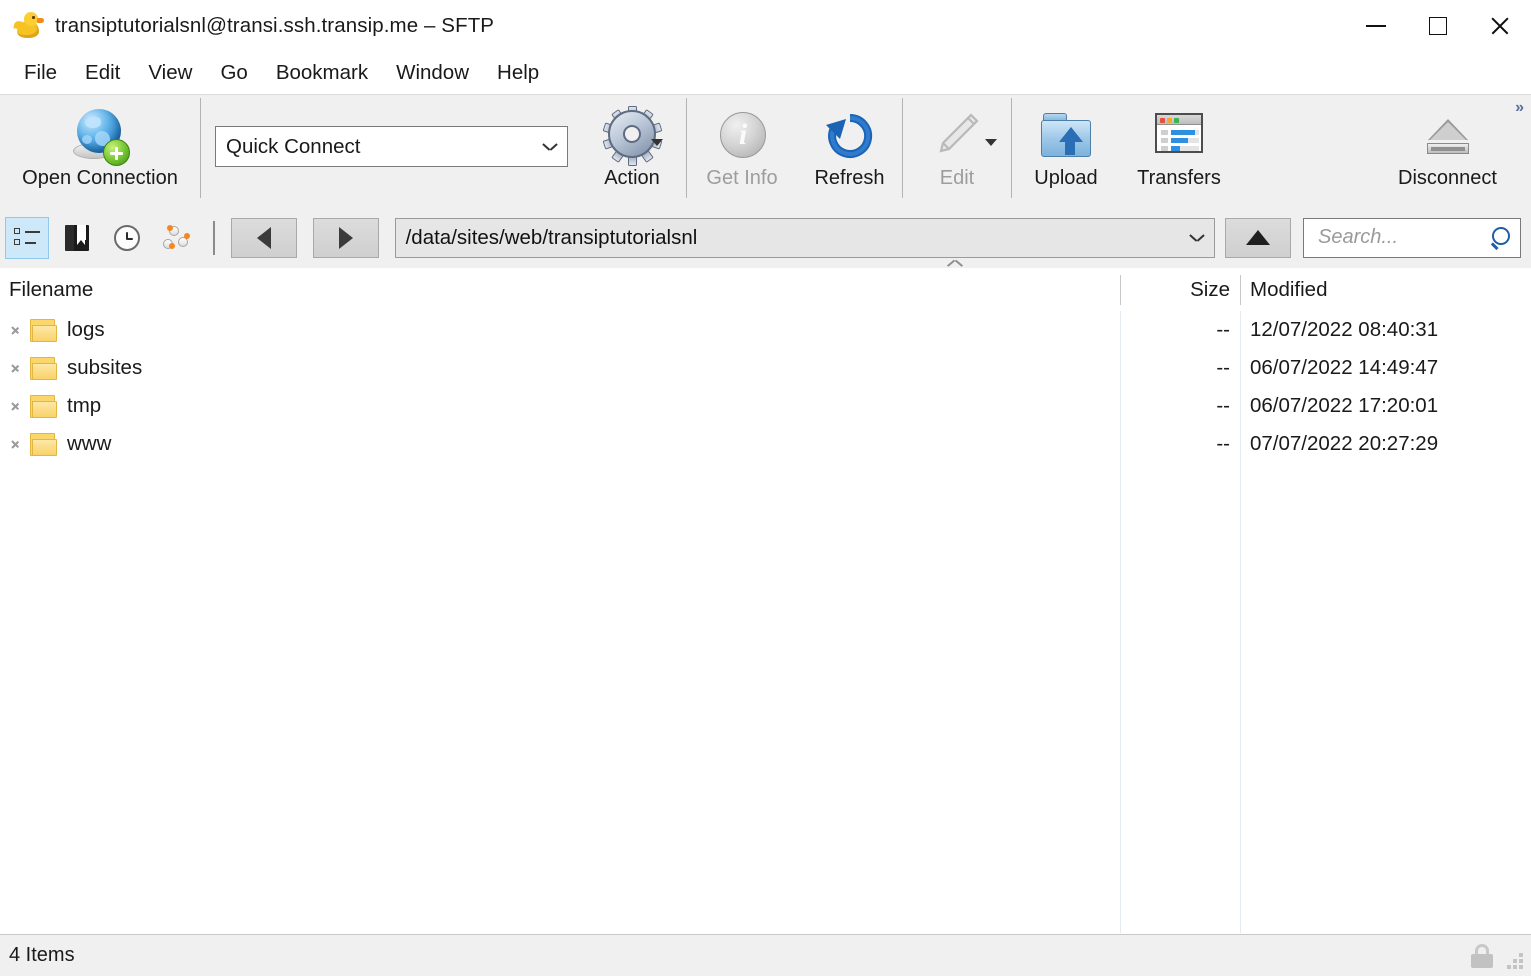 The height and width of the screenshot is (976, 1531). I want to click on open-connection-button: Open Connection, so click(100, 149).